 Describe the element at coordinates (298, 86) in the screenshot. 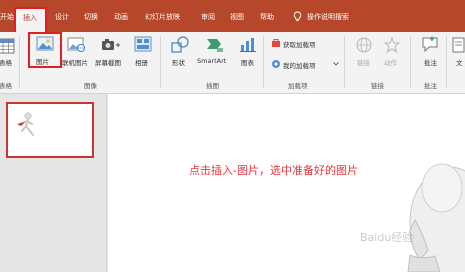

I see `addins-group-label: 加载项` at that location.